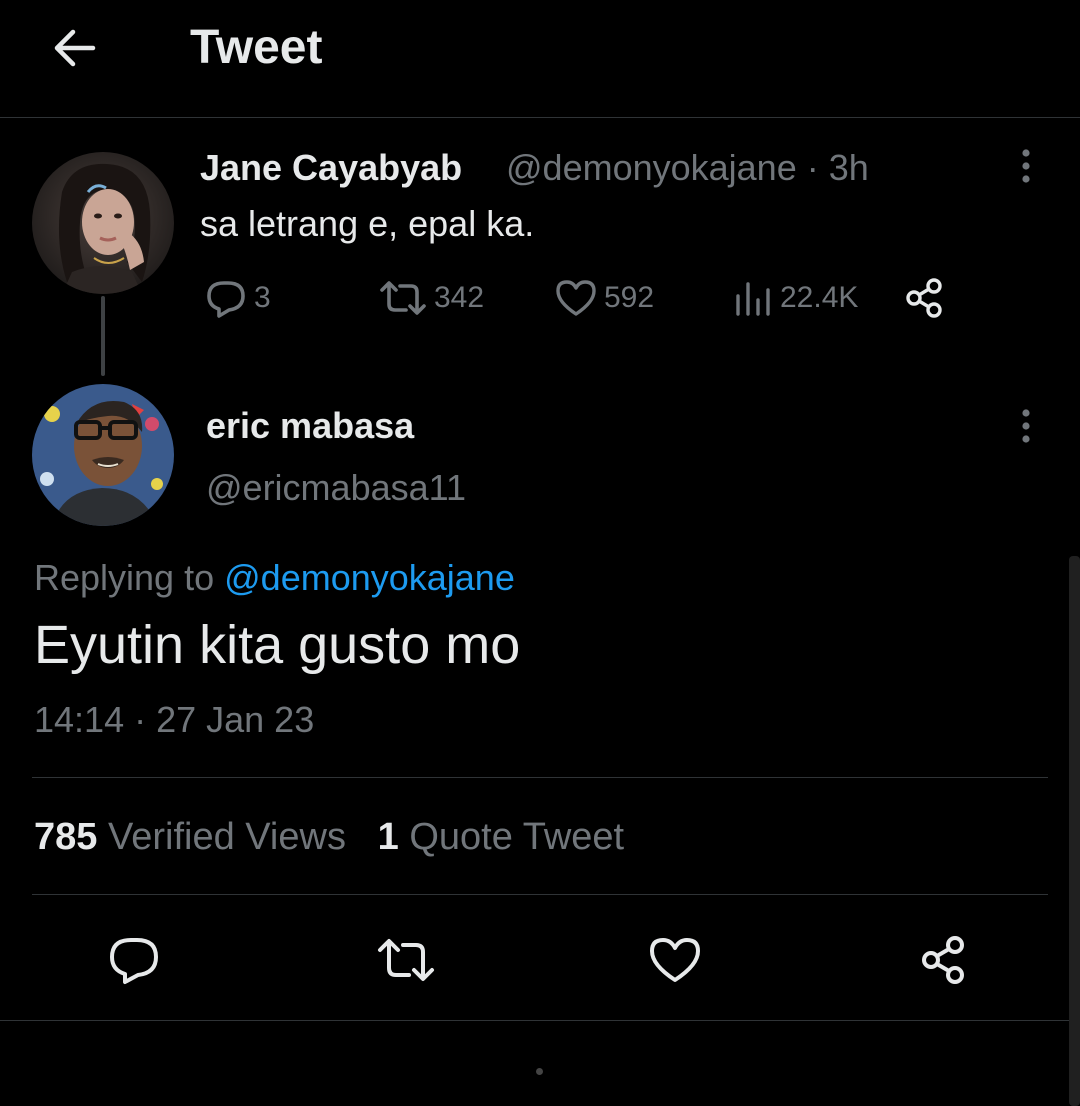  Describe the element at coordinates (331, 168) in the screenshot. I see `parent-author-name: Jane Cayabyab` at that location.